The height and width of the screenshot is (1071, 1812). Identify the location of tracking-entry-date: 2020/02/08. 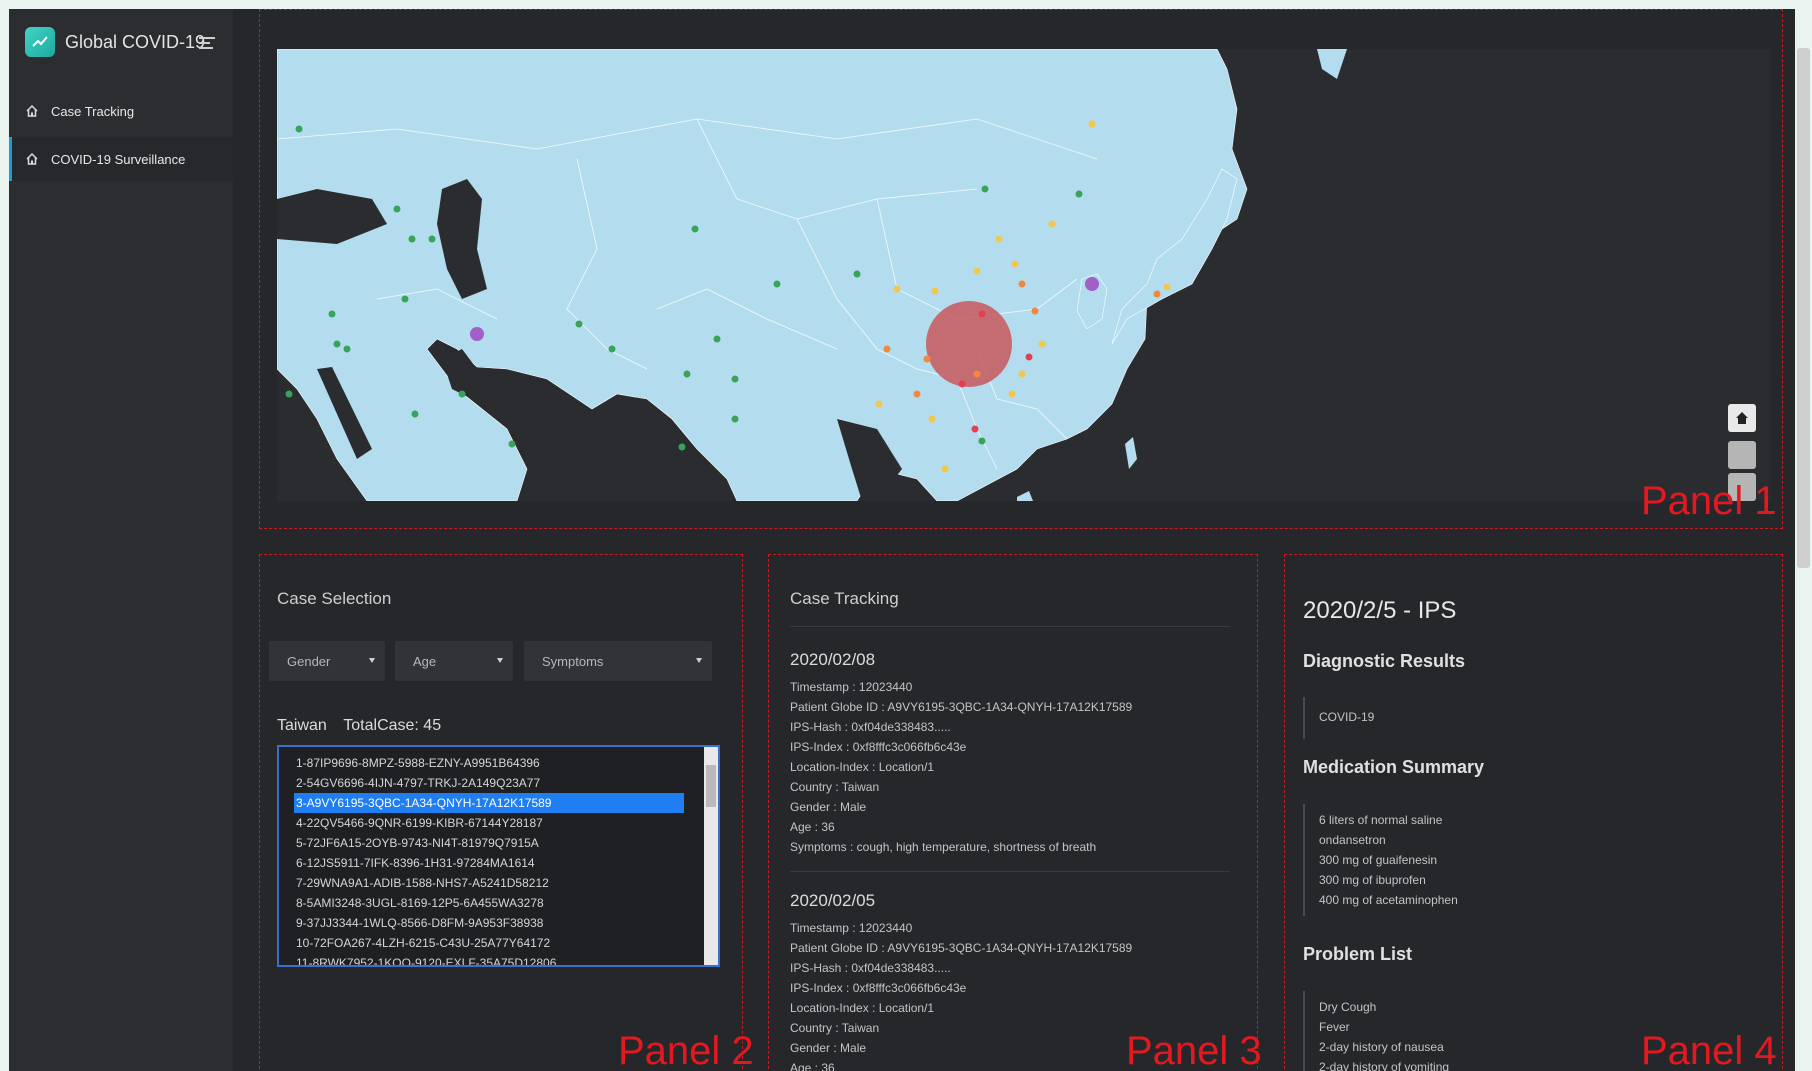
(833, 659).